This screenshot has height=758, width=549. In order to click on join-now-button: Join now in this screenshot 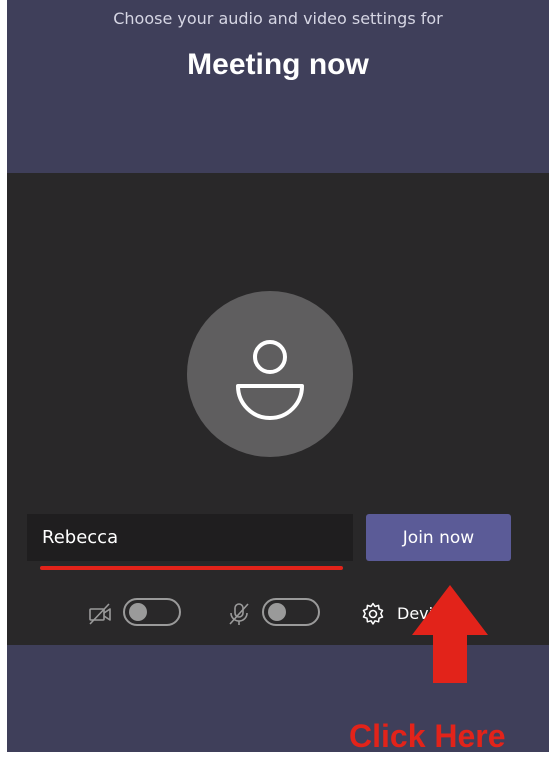, I will do `click(438, 537)`.